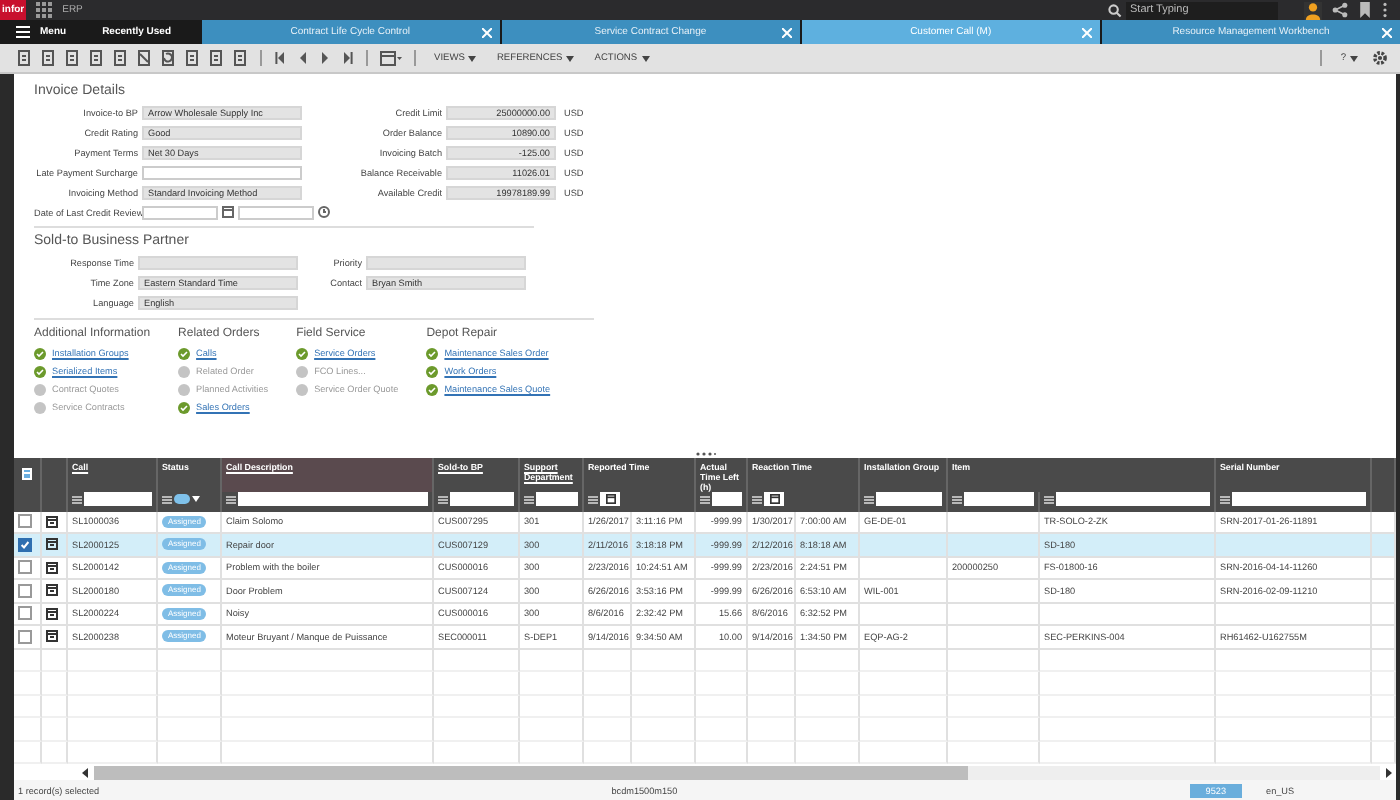  What do you see at coordinates (347, 58) in the screenshot?
I see `last-icon` at bounding box center [347, 58].